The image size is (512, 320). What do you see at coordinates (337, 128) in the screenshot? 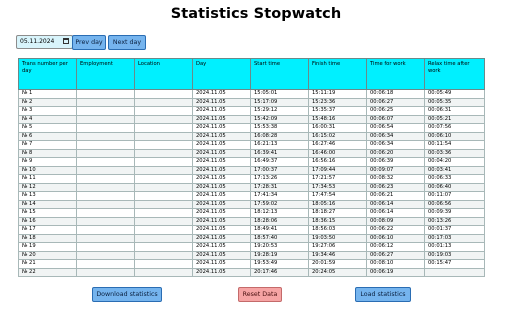
I see `table-cell: 16:00:31` at bounding box center [337, 128].